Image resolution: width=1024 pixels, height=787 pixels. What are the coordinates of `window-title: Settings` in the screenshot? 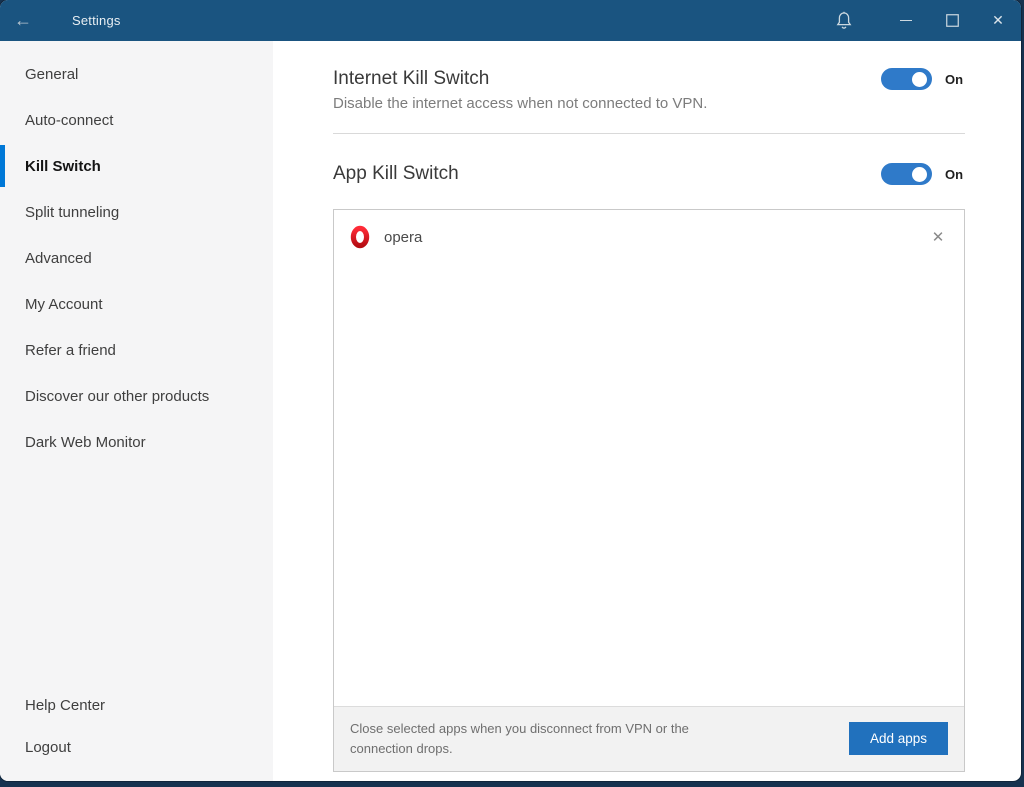 It's located at (96, 20).